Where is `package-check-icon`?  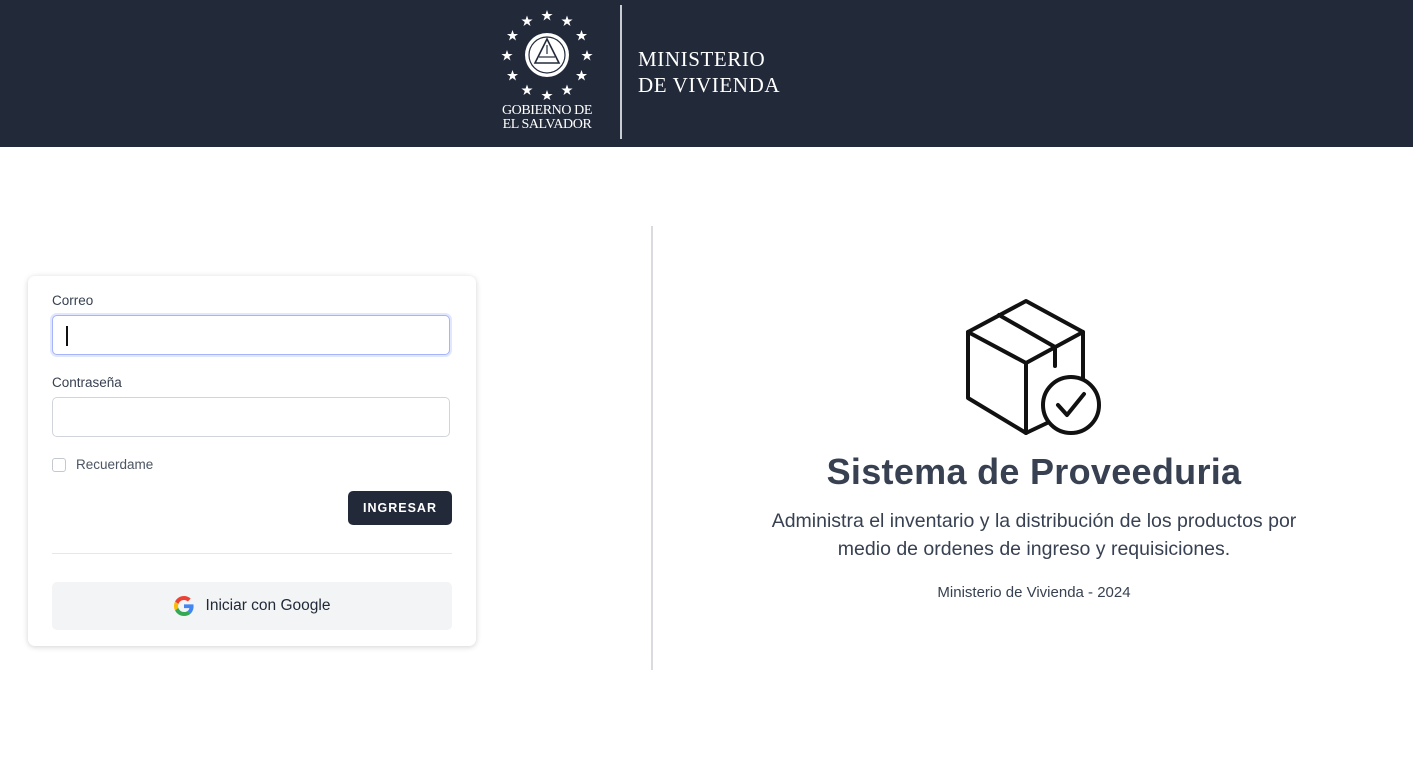 package-check-icon is located at coordinates (1033, 367).